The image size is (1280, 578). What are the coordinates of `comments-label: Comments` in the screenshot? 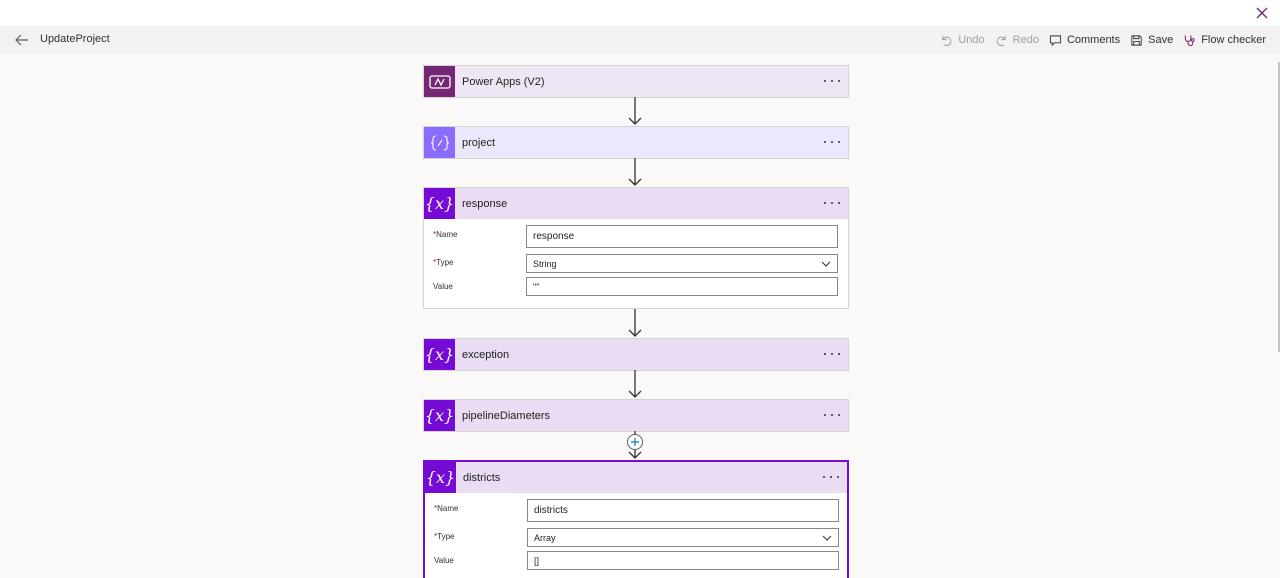 It's located at (1093, 40).